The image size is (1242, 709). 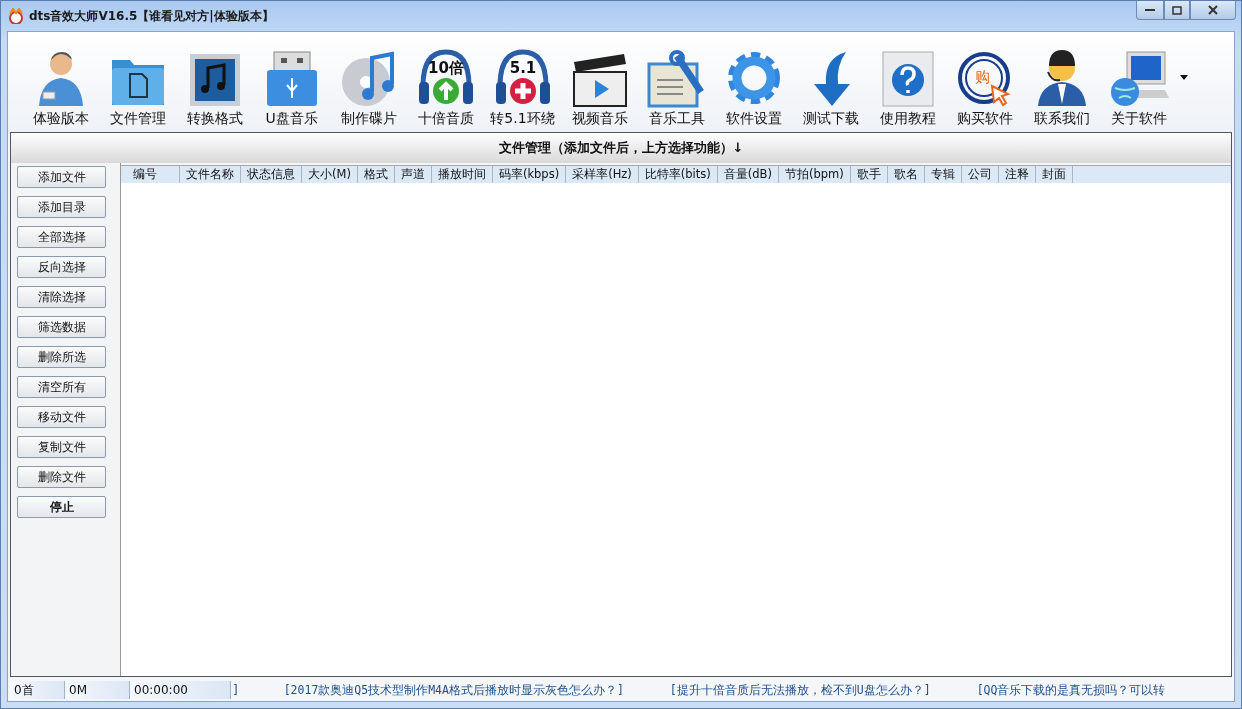 What do you see at coordinates (1061, 82) in the screenshot?
I see `toolbar-button: 联系我们` at bounding box center [1061, 82].